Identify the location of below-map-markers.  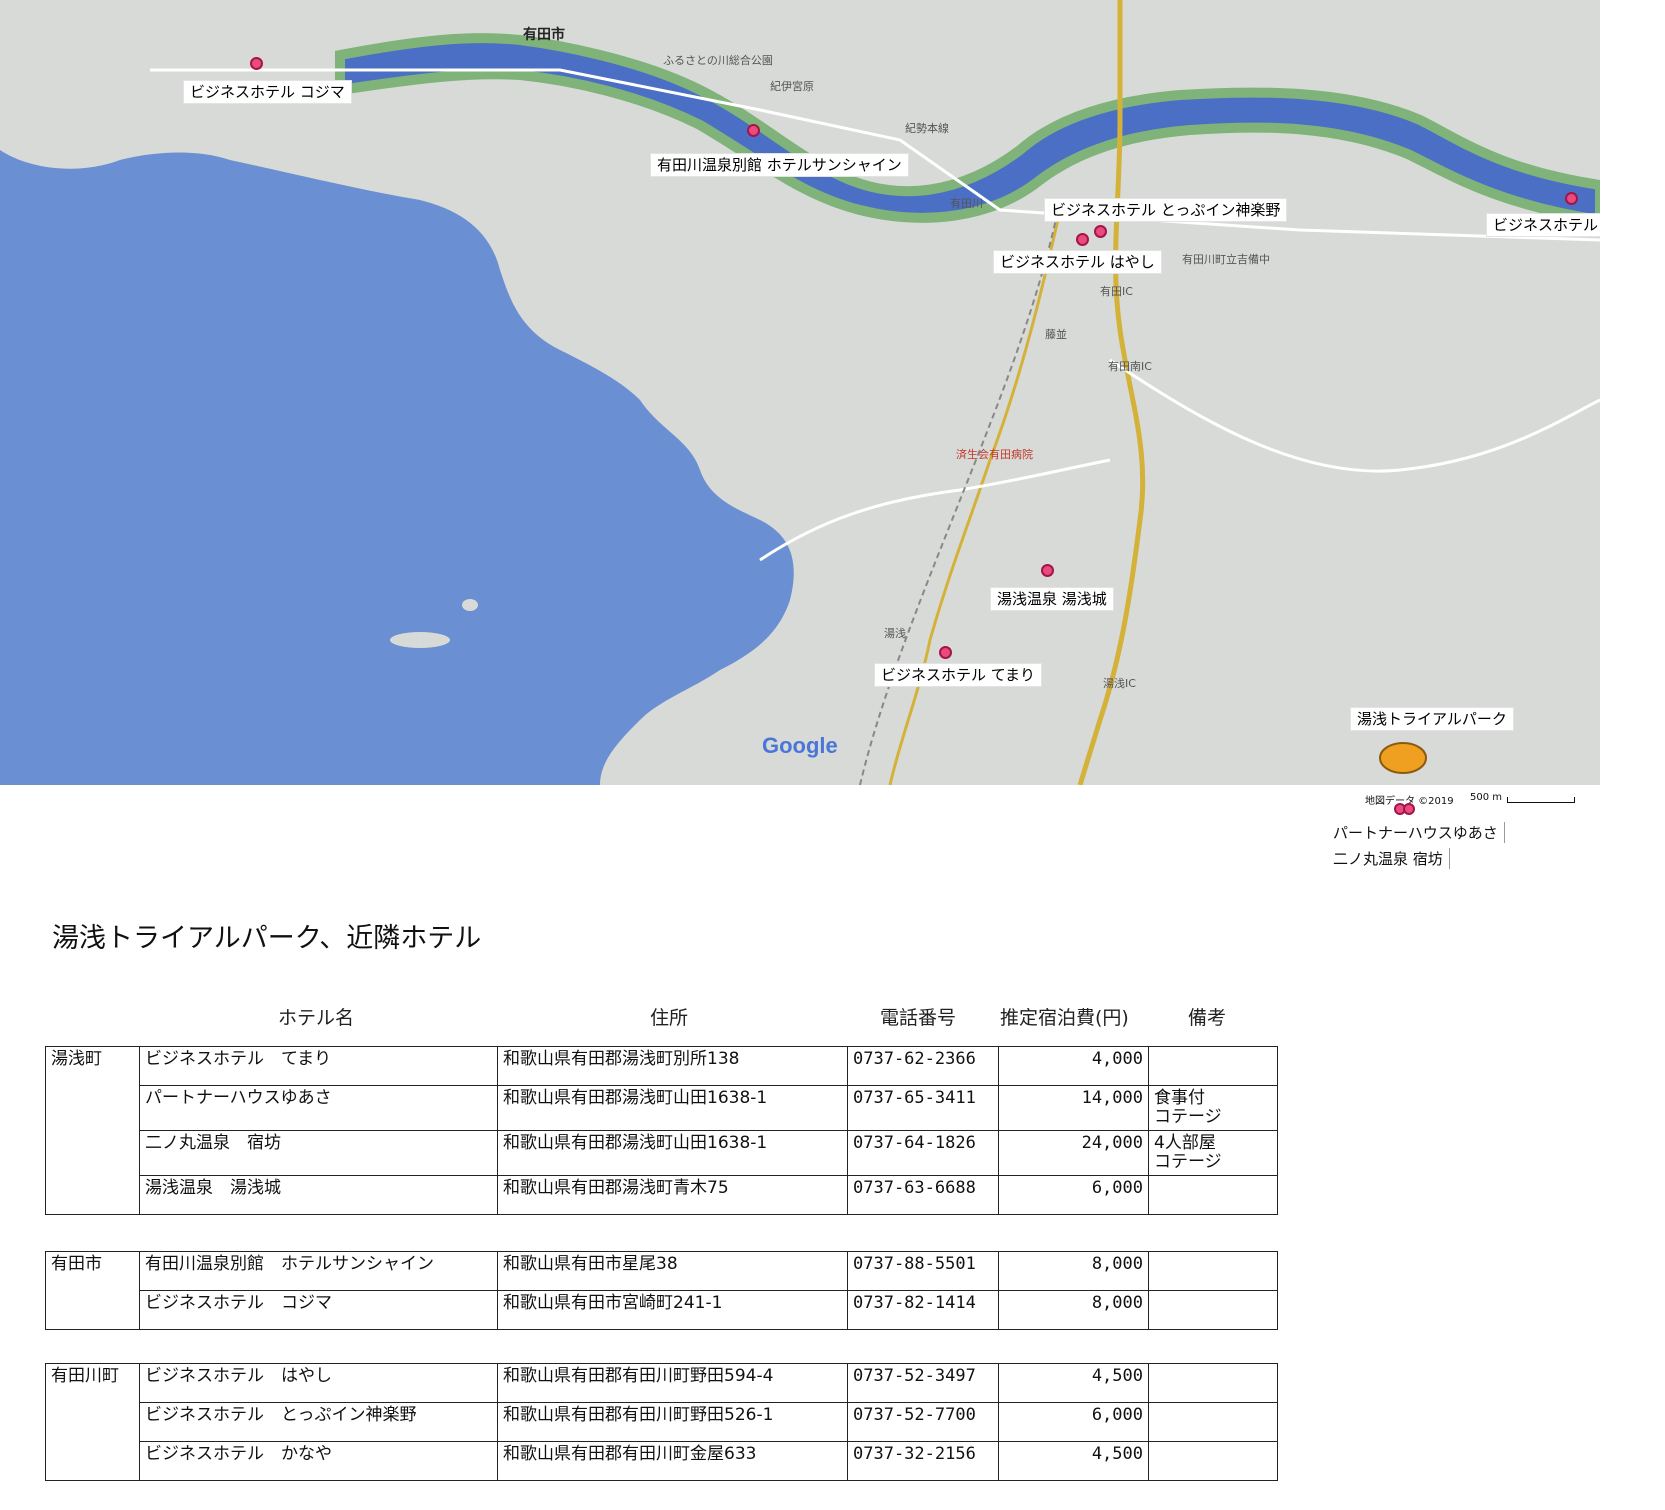
(1404, 809).